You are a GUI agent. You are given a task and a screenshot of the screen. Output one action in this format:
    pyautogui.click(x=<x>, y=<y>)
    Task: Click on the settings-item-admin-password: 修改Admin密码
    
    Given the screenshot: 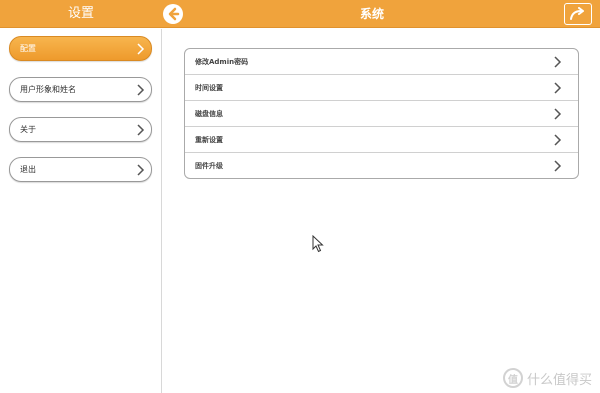 What is the action you would take?
    pyautogui.click(x=381, y=62)
    